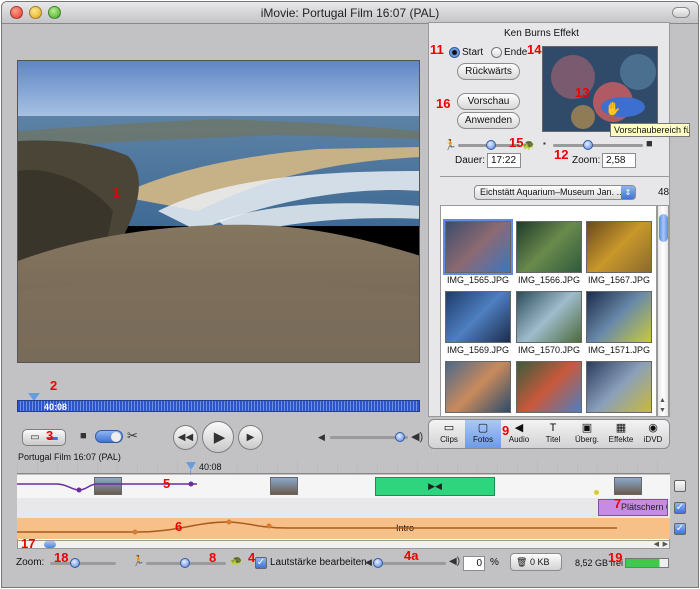 This screenshot has height=589, width=700. What do you see at coordinates (663, 228) in the screenshot?
I see `photo-grid-scroll-thumb` at bounding box center [663, 228].